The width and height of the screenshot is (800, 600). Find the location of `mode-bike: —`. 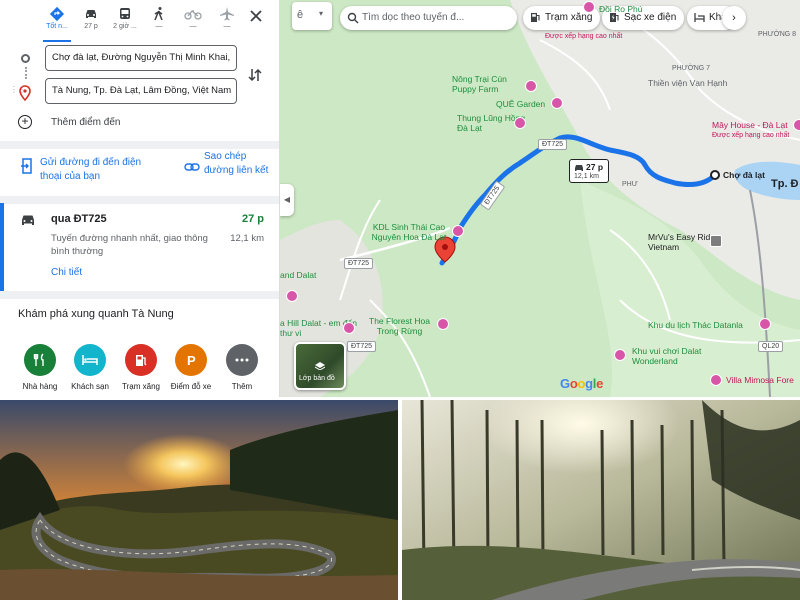

mode-bike: — is located at coordinates (193, 20).